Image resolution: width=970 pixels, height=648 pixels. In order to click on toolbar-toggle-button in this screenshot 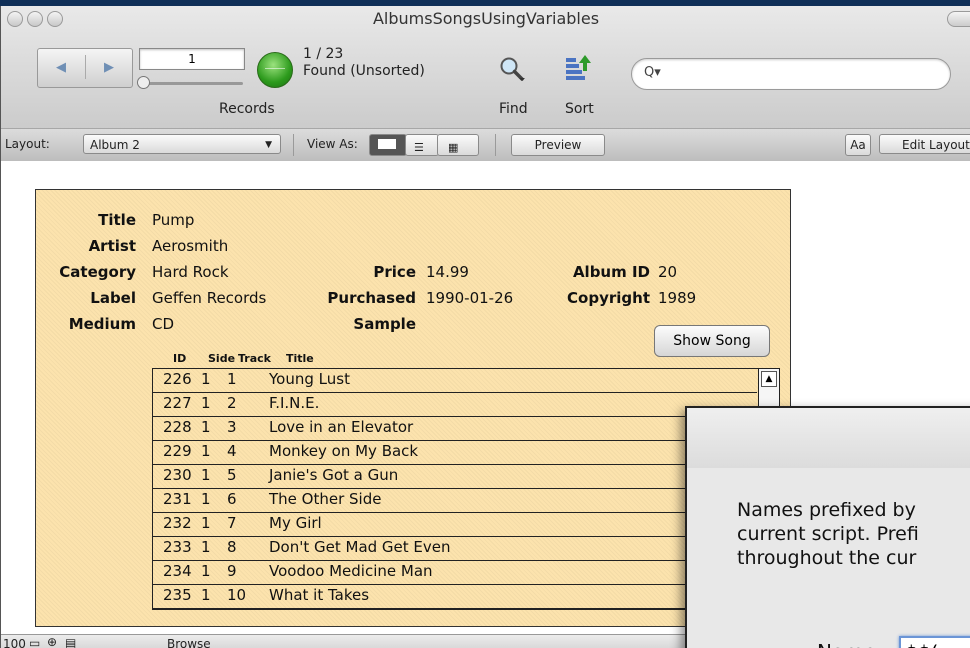, I will do `click(958, 19)`.